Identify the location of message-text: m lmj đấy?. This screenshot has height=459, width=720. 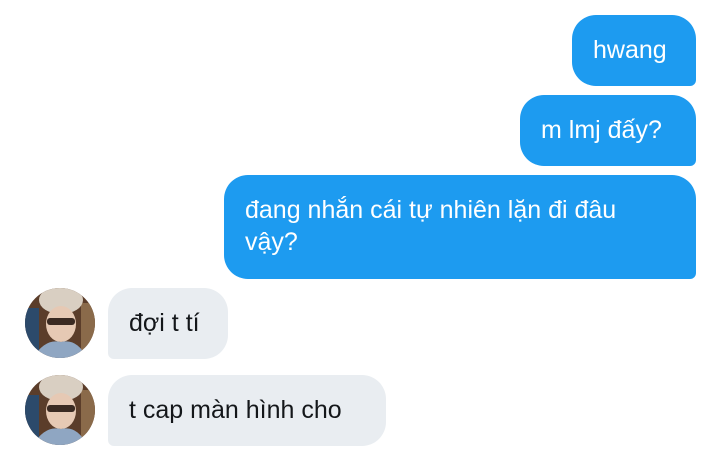
(601, 130).